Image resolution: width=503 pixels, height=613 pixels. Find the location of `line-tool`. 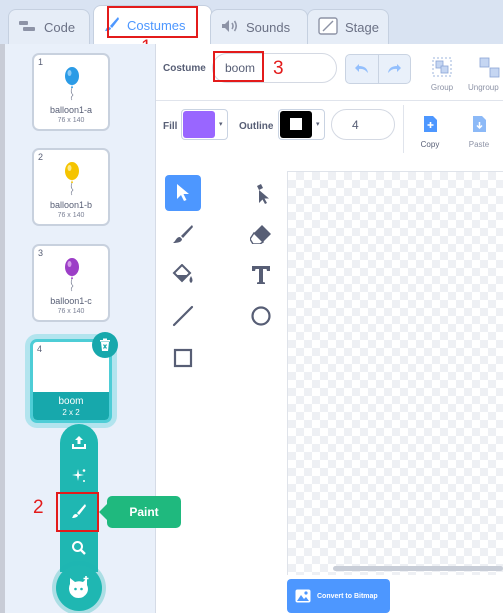

line-tool is located at coordinates (183, 316).